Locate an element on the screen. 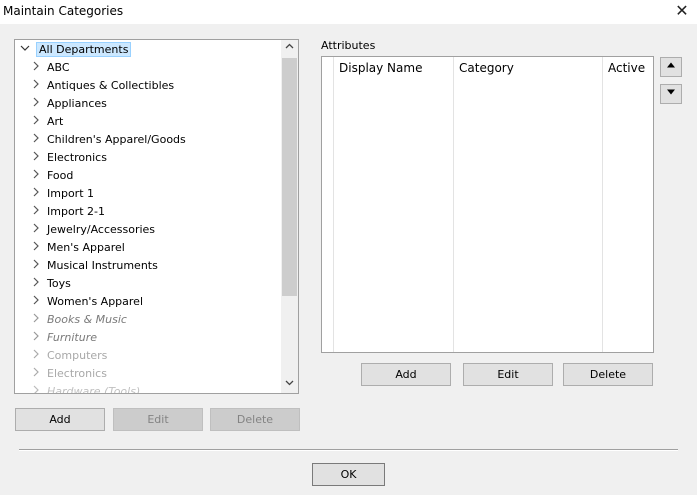 Image resolution: width=697 pixels, height=495 pixels. move-down-button is located at coordinates (671, 94).